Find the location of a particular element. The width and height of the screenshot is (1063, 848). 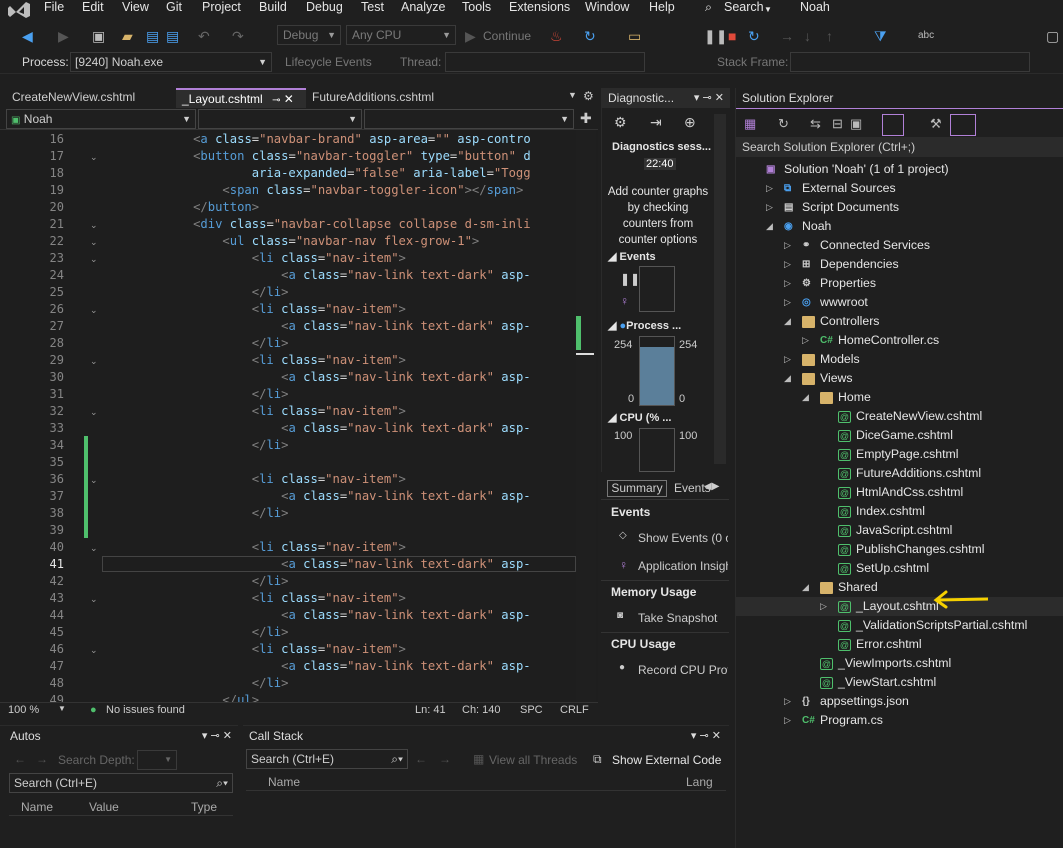

continue-button: Continue is located at coordinates (507, 36).